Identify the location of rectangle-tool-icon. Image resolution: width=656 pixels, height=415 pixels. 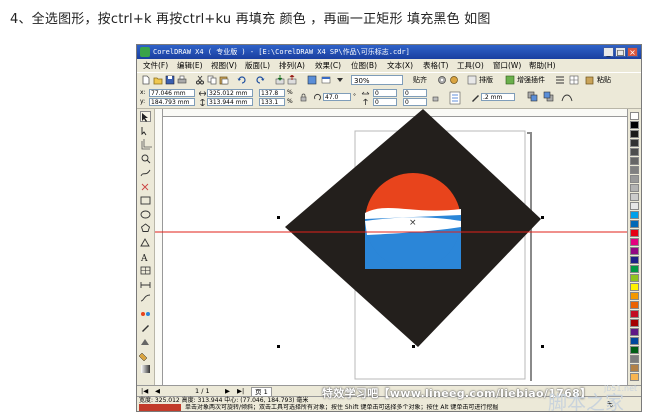
(145, 200).